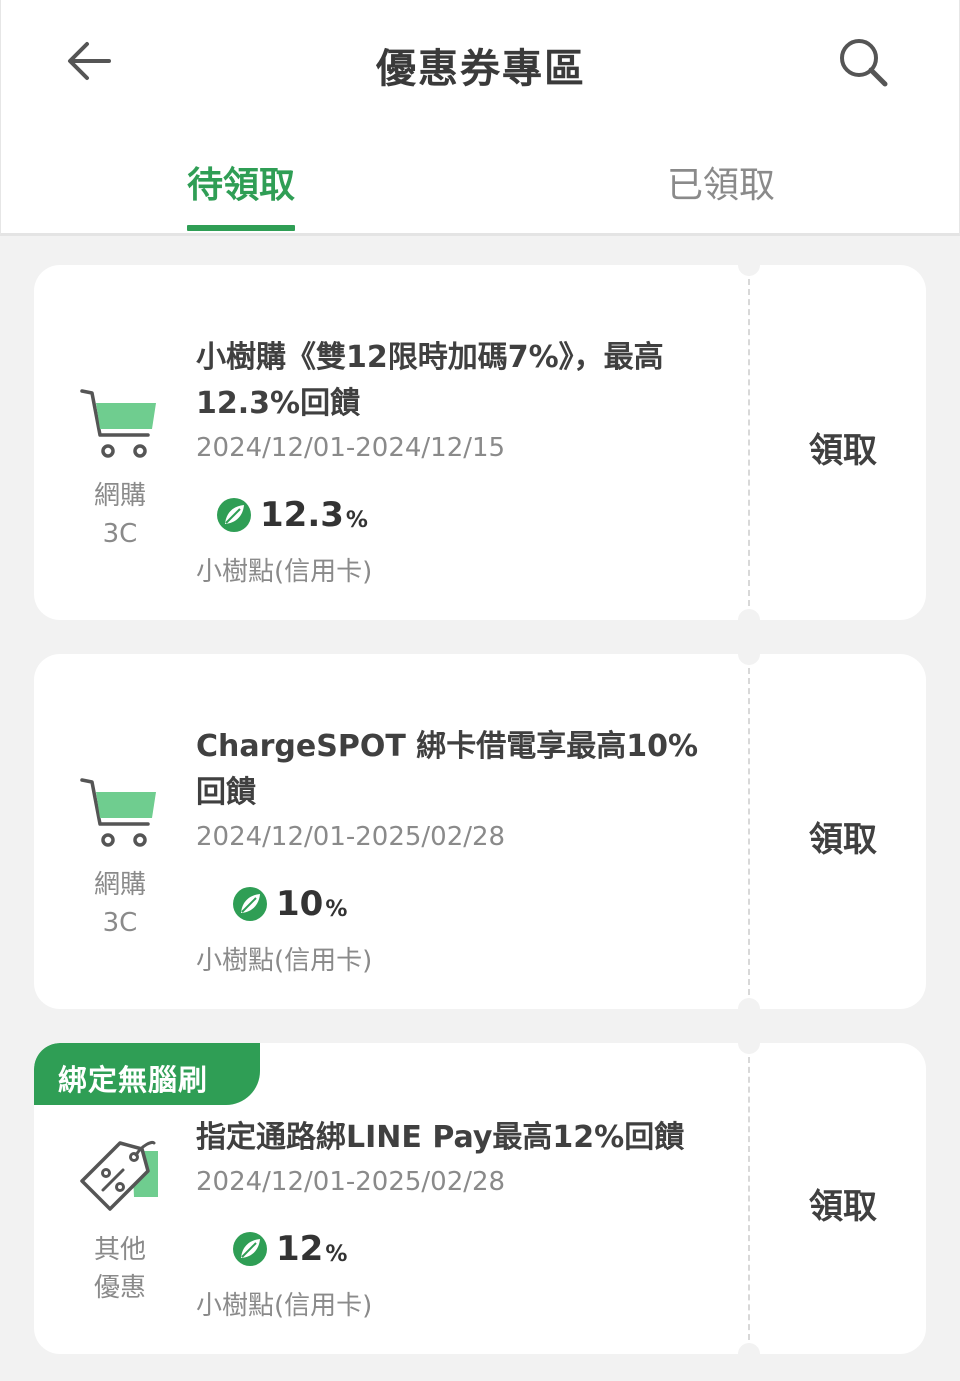 This screenshot has height=1381, width=960. What do you see at coordinates (119, 1269) in the screenshot?
I see `category-label: 其他 優惠` at bounding box center [119, 1269].